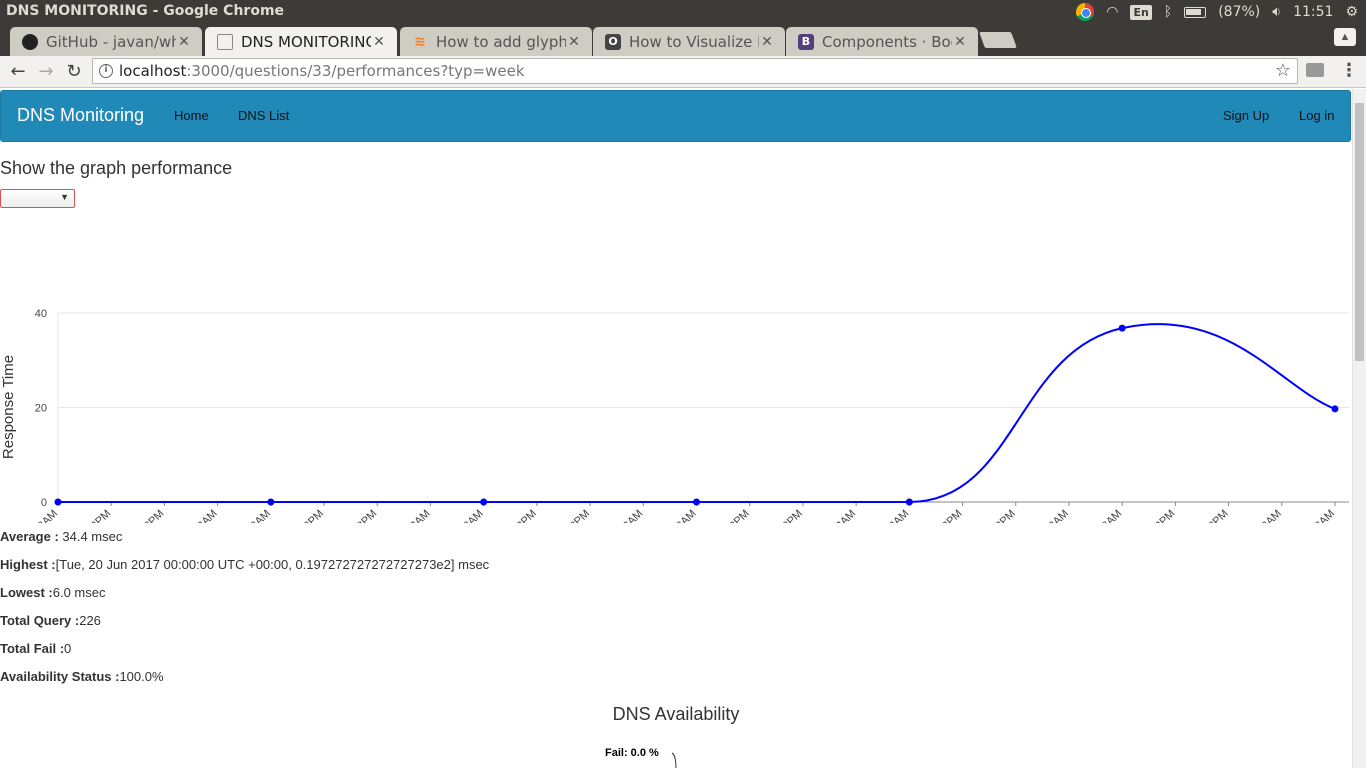 The height and width of the screenshot is (768, 1366). I want to click on nav-link-dns-list: DNS List, so click(263, 115).